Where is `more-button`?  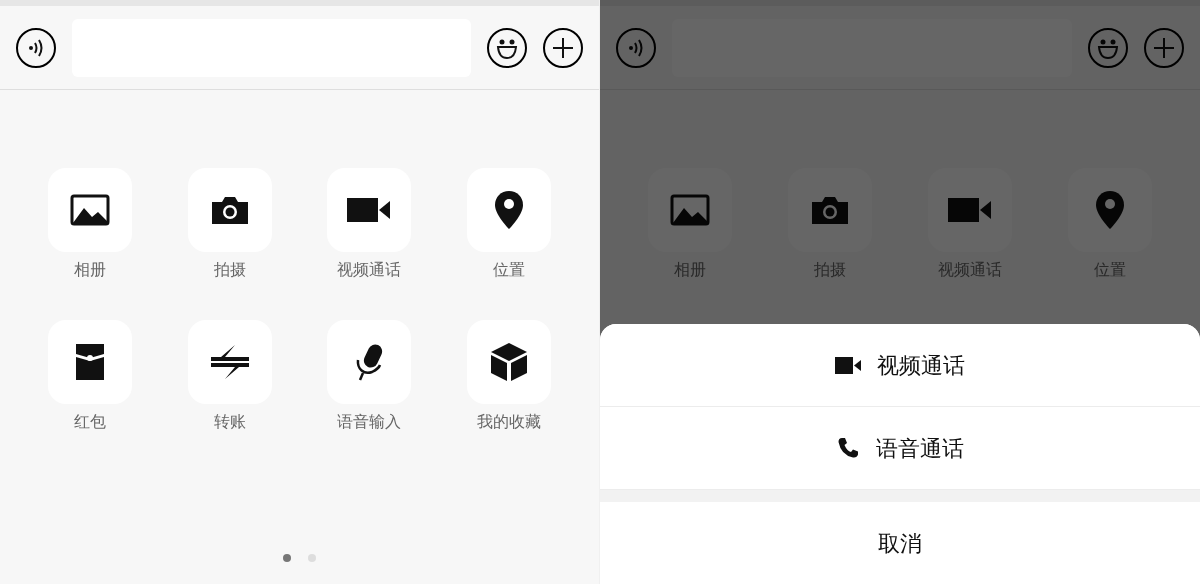 more-button is located at coordinates (563, 47).